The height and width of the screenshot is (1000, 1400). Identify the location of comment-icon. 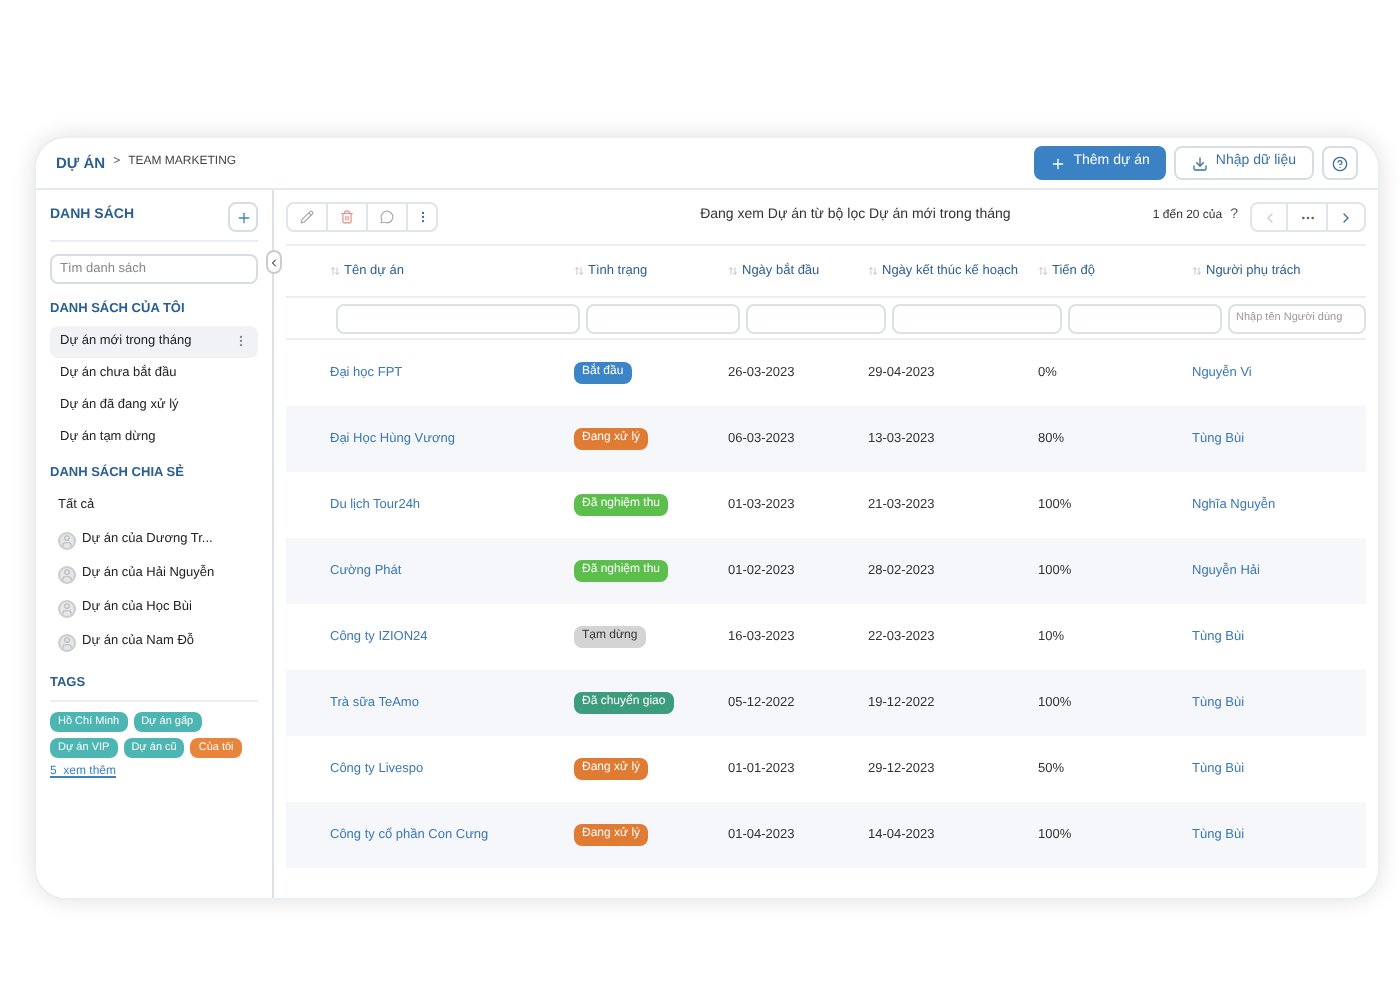
(387, 217).